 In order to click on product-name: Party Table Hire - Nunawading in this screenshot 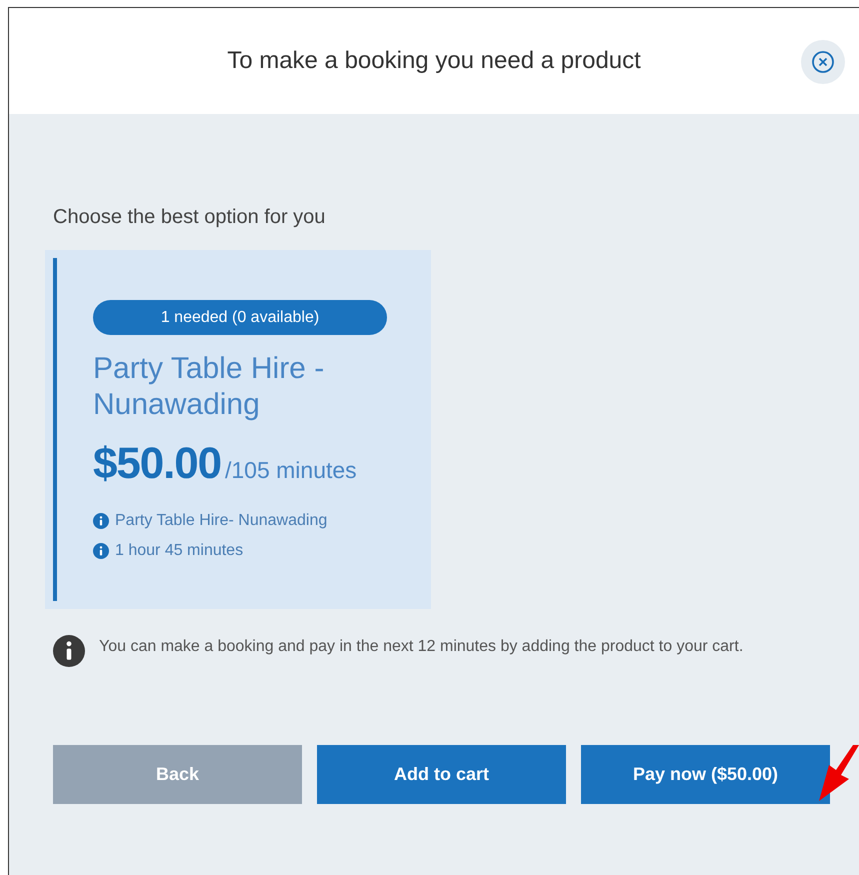, I will do `click(209, 387)`.